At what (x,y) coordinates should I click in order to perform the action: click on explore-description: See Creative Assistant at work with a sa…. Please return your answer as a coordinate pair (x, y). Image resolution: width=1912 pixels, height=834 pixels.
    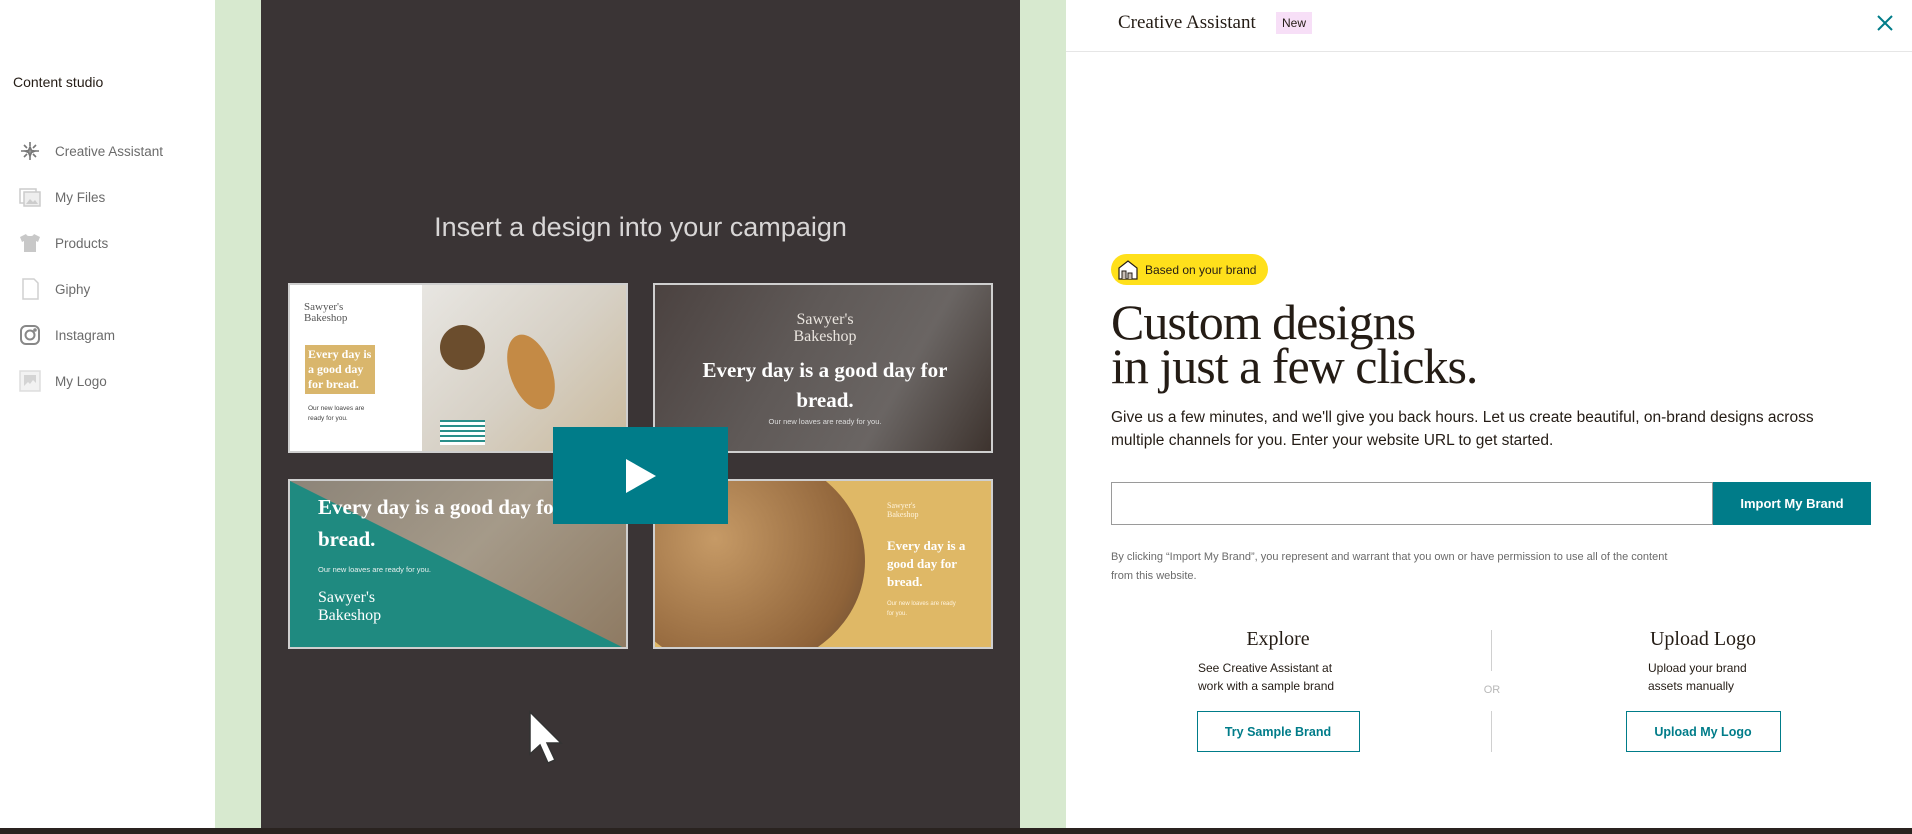
    Looking at the image, I should click on (1266, 677).